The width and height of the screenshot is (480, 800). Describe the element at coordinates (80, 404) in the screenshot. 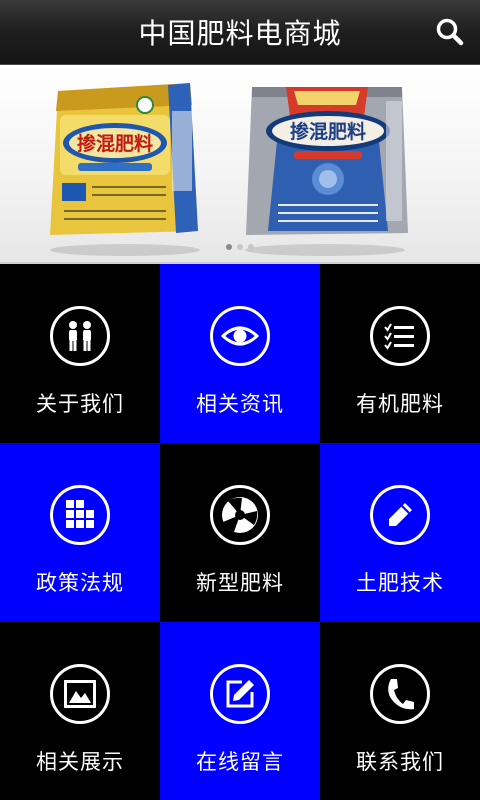

I see `menu-label: 关于我们` at that location.